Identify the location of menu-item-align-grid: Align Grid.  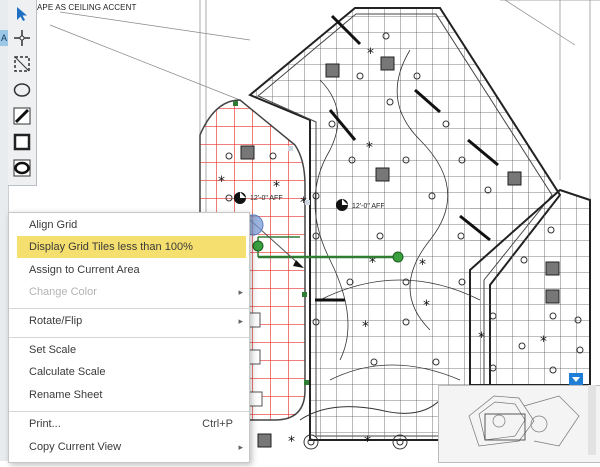
(129, 225).